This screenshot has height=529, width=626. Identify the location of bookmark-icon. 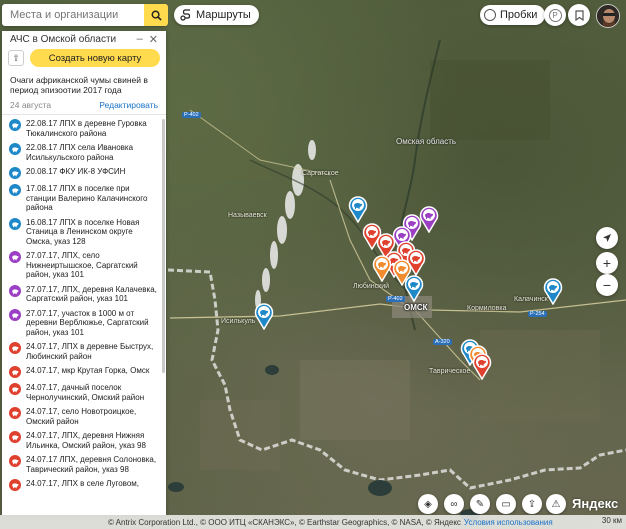
(579, 15).